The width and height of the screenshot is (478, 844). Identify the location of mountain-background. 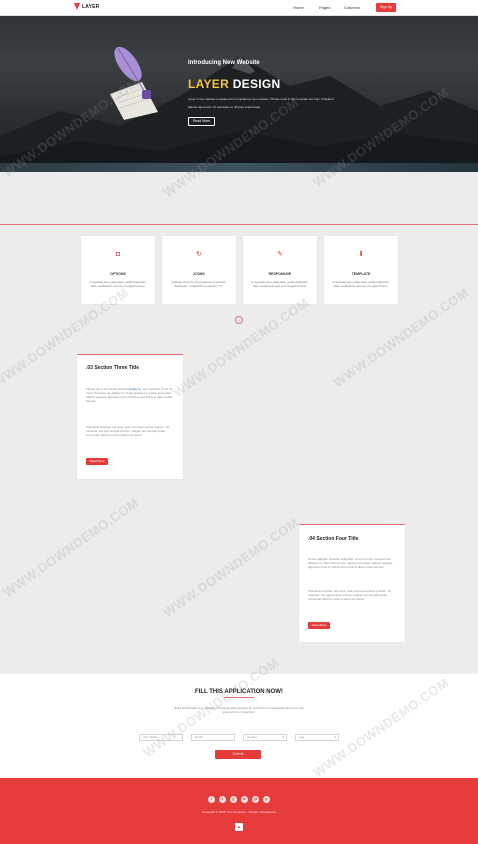
(239, 114).